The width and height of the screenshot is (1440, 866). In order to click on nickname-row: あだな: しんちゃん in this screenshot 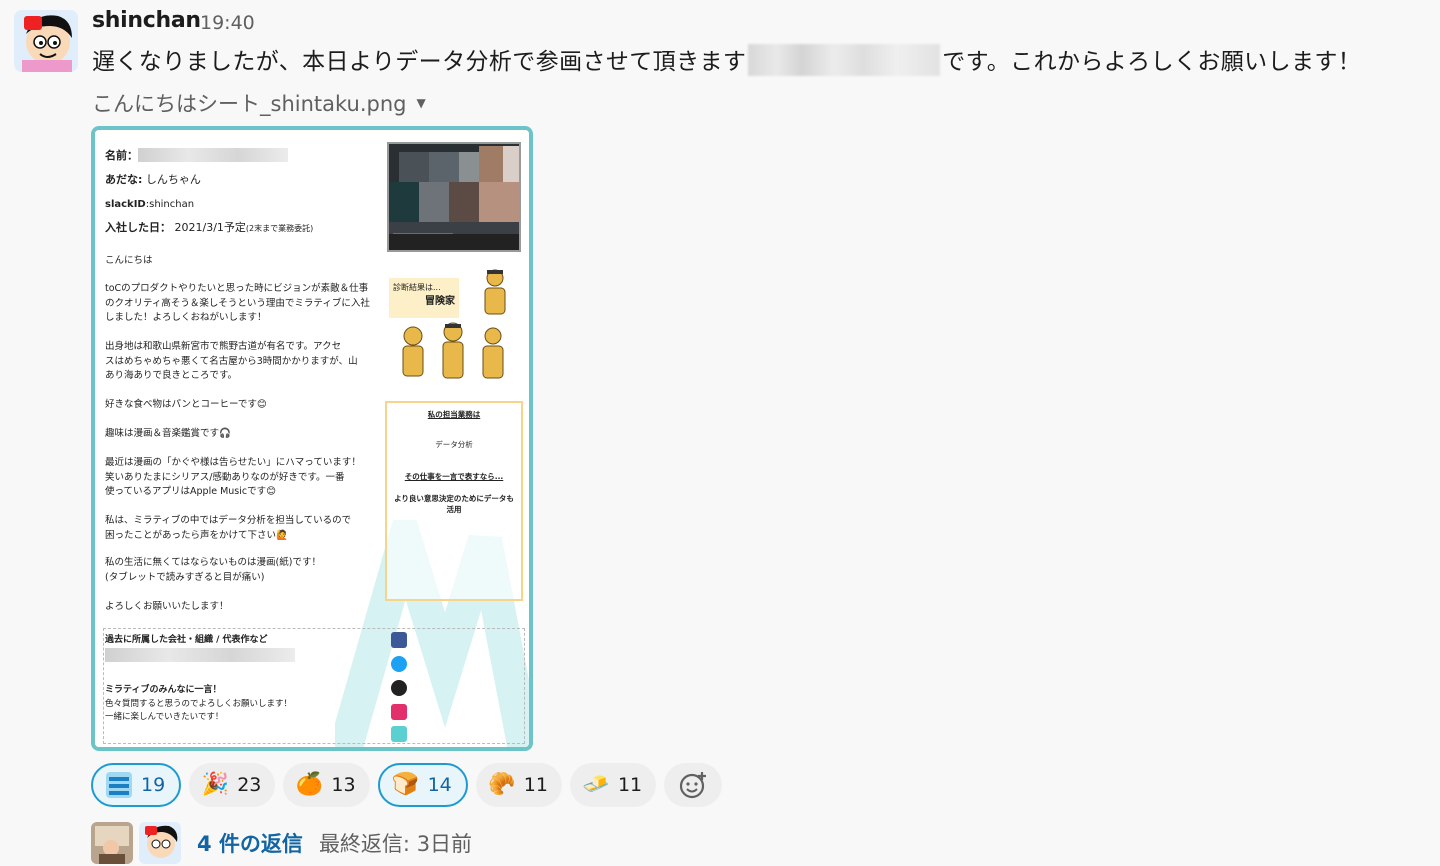, I will do `click(153, 180)`.